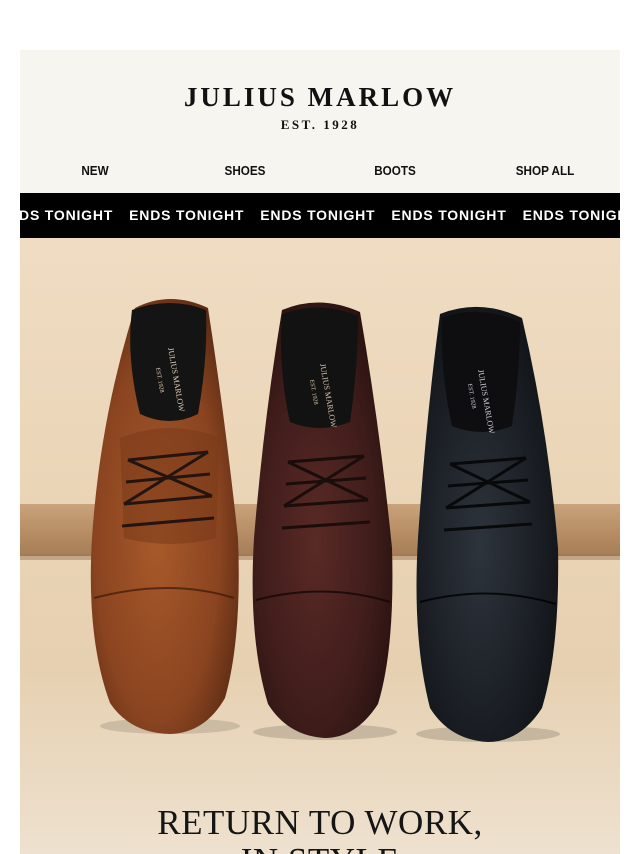 The image size is (640, 854). Describe the element at coordinates (324, 521) in the screenshot. I see `dark-brown-shoe: JULIUS MARLOW EST. 1928` at that location.